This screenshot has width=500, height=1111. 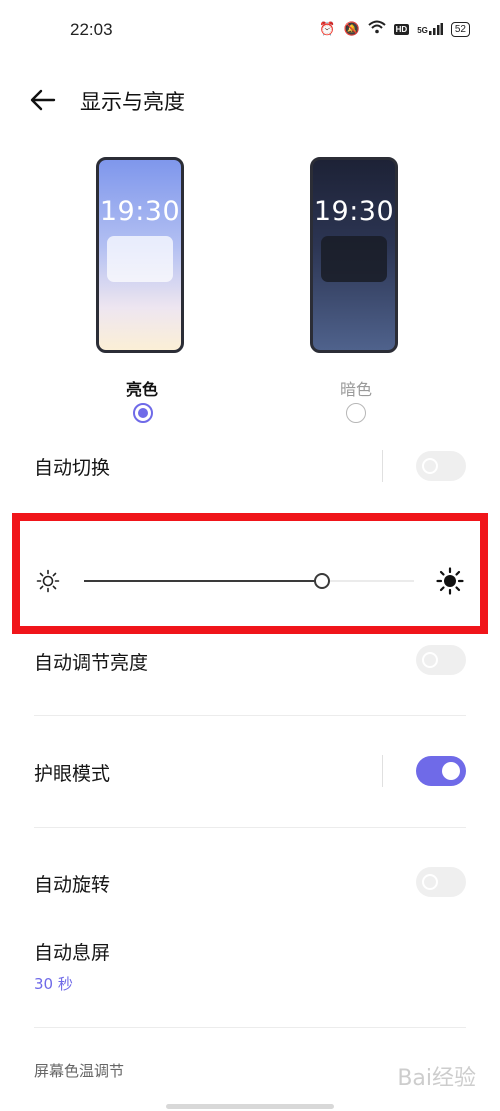 I want to click on arrow-left-icon, so click(x=43, y=100).